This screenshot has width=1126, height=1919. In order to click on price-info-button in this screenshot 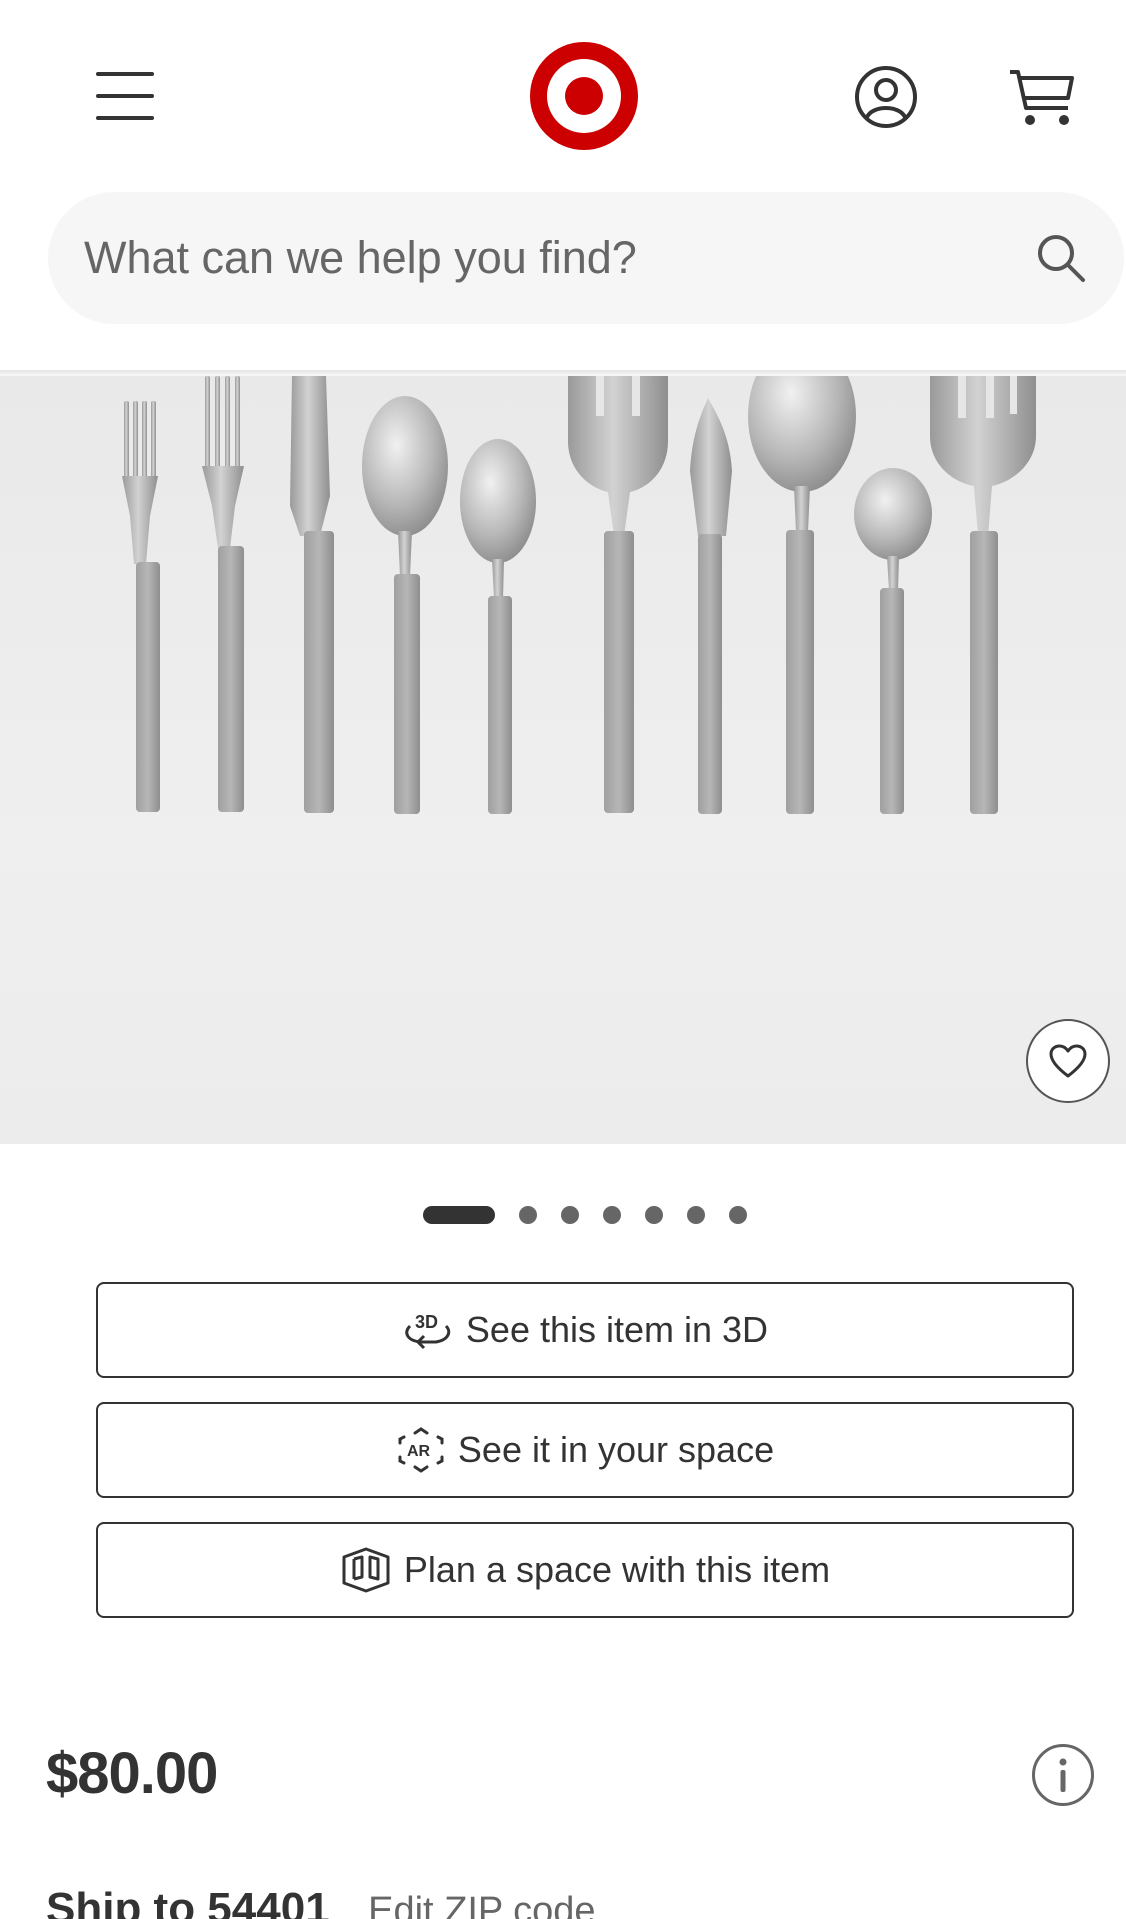, I will do `click(1063, 1775)`.